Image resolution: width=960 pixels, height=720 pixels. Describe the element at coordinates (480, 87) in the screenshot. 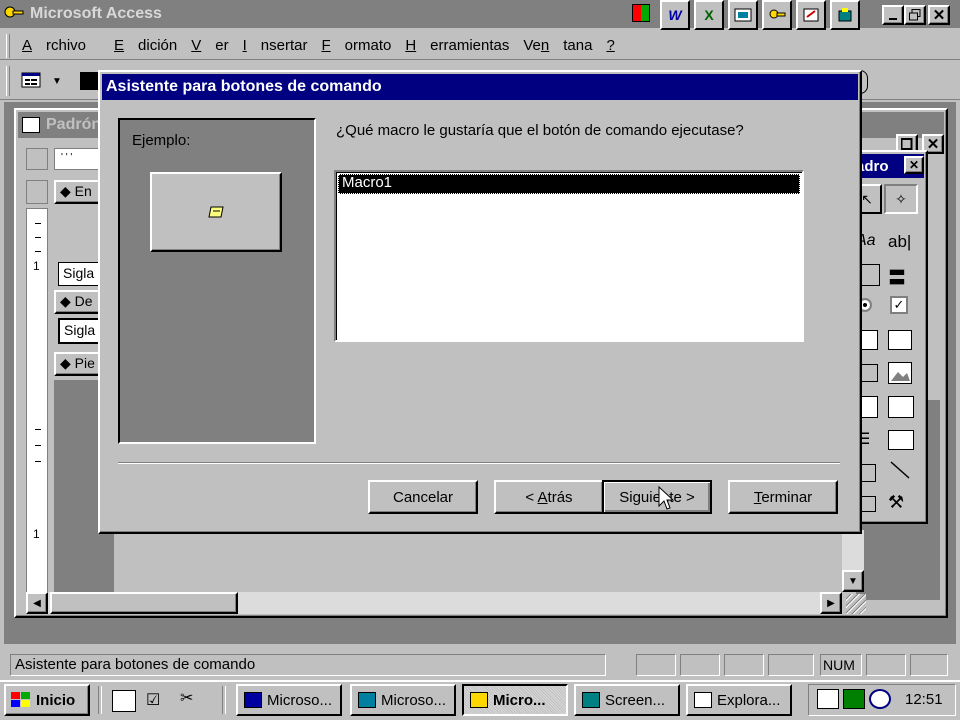

I see `wizard-title-bar: Asistente para botones de comando` at that location.